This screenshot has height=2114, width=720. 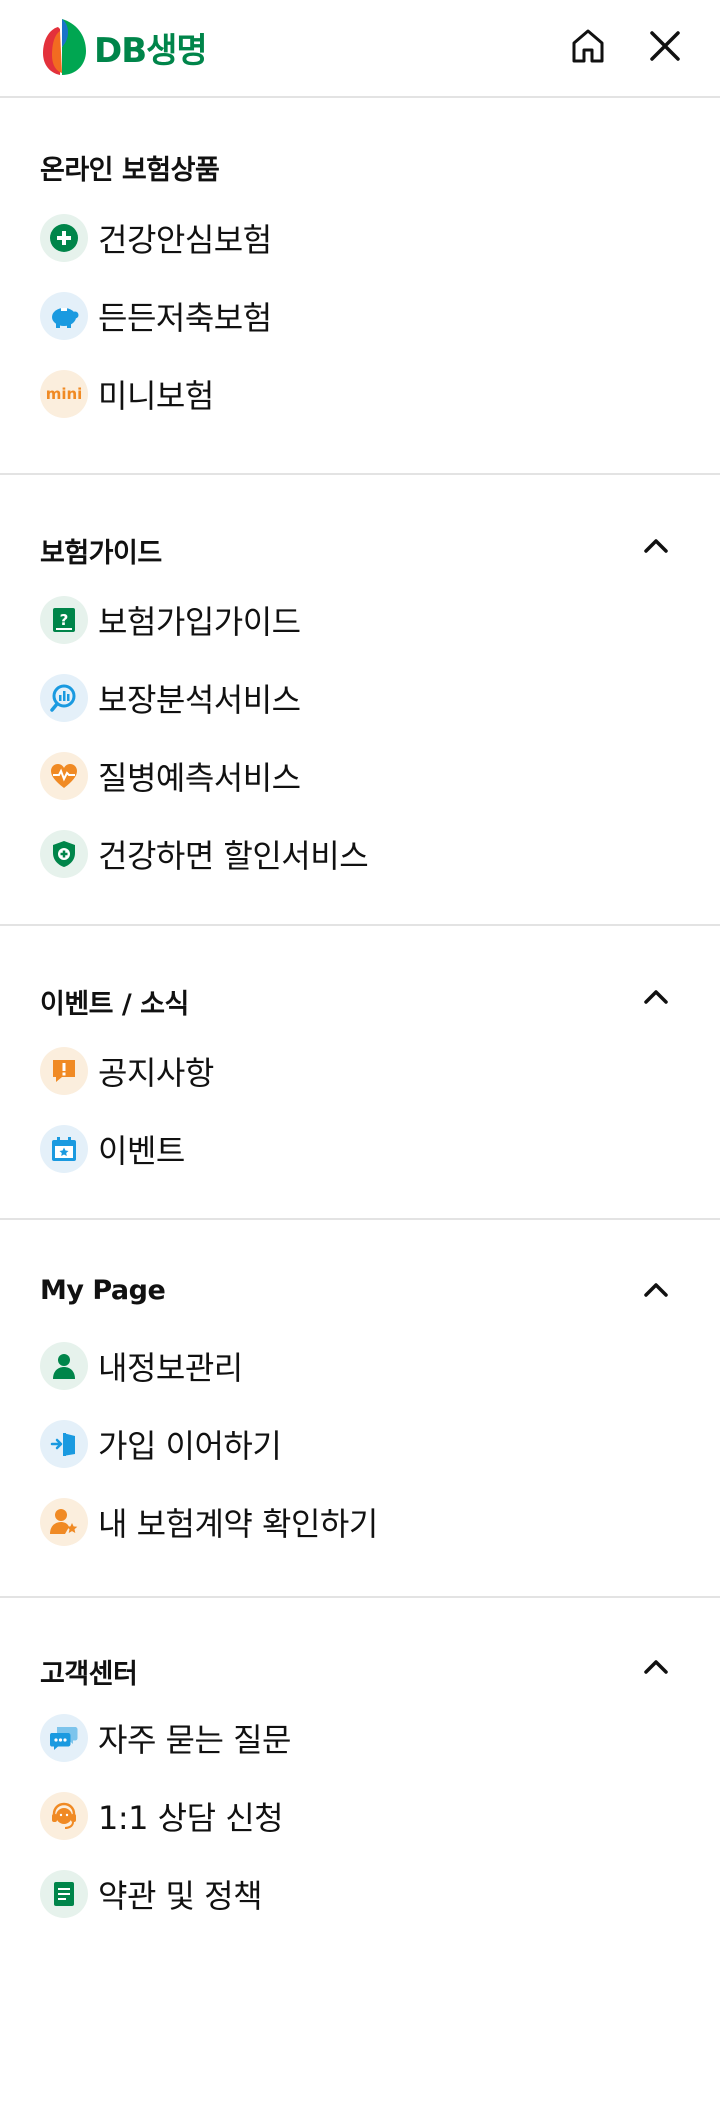 I want to click on menu-item-signup-guide: ? 보험가입가이드, so click(x=170, y=620).